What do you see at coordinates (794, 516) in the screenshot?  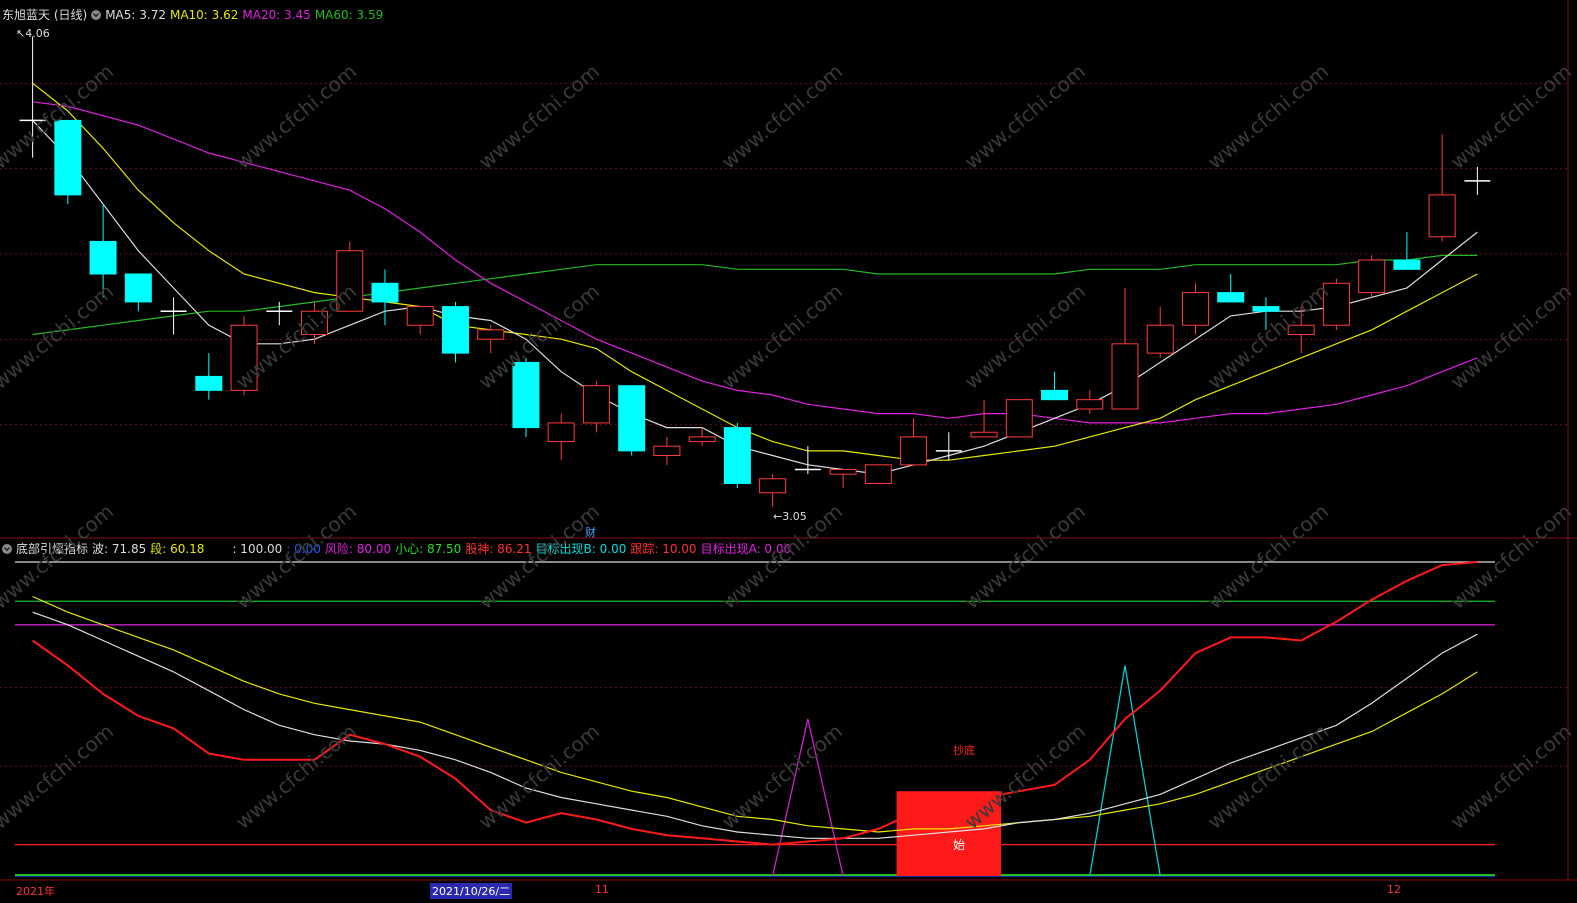 I see `low-price-value: 3.05` at bounding box center [794, 516].